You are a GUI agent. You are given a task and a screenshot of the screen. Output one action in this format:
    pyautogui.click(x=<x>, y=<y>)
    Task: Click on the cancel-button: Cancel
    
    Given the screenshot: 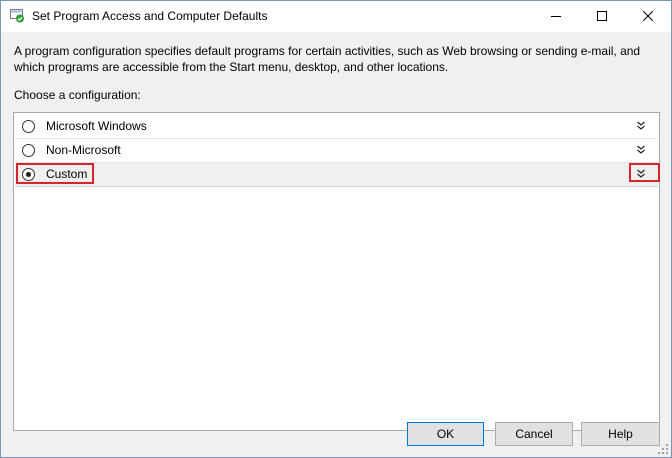 What is the action you would take?
    pyautogui.click(x=534, y=434)
    